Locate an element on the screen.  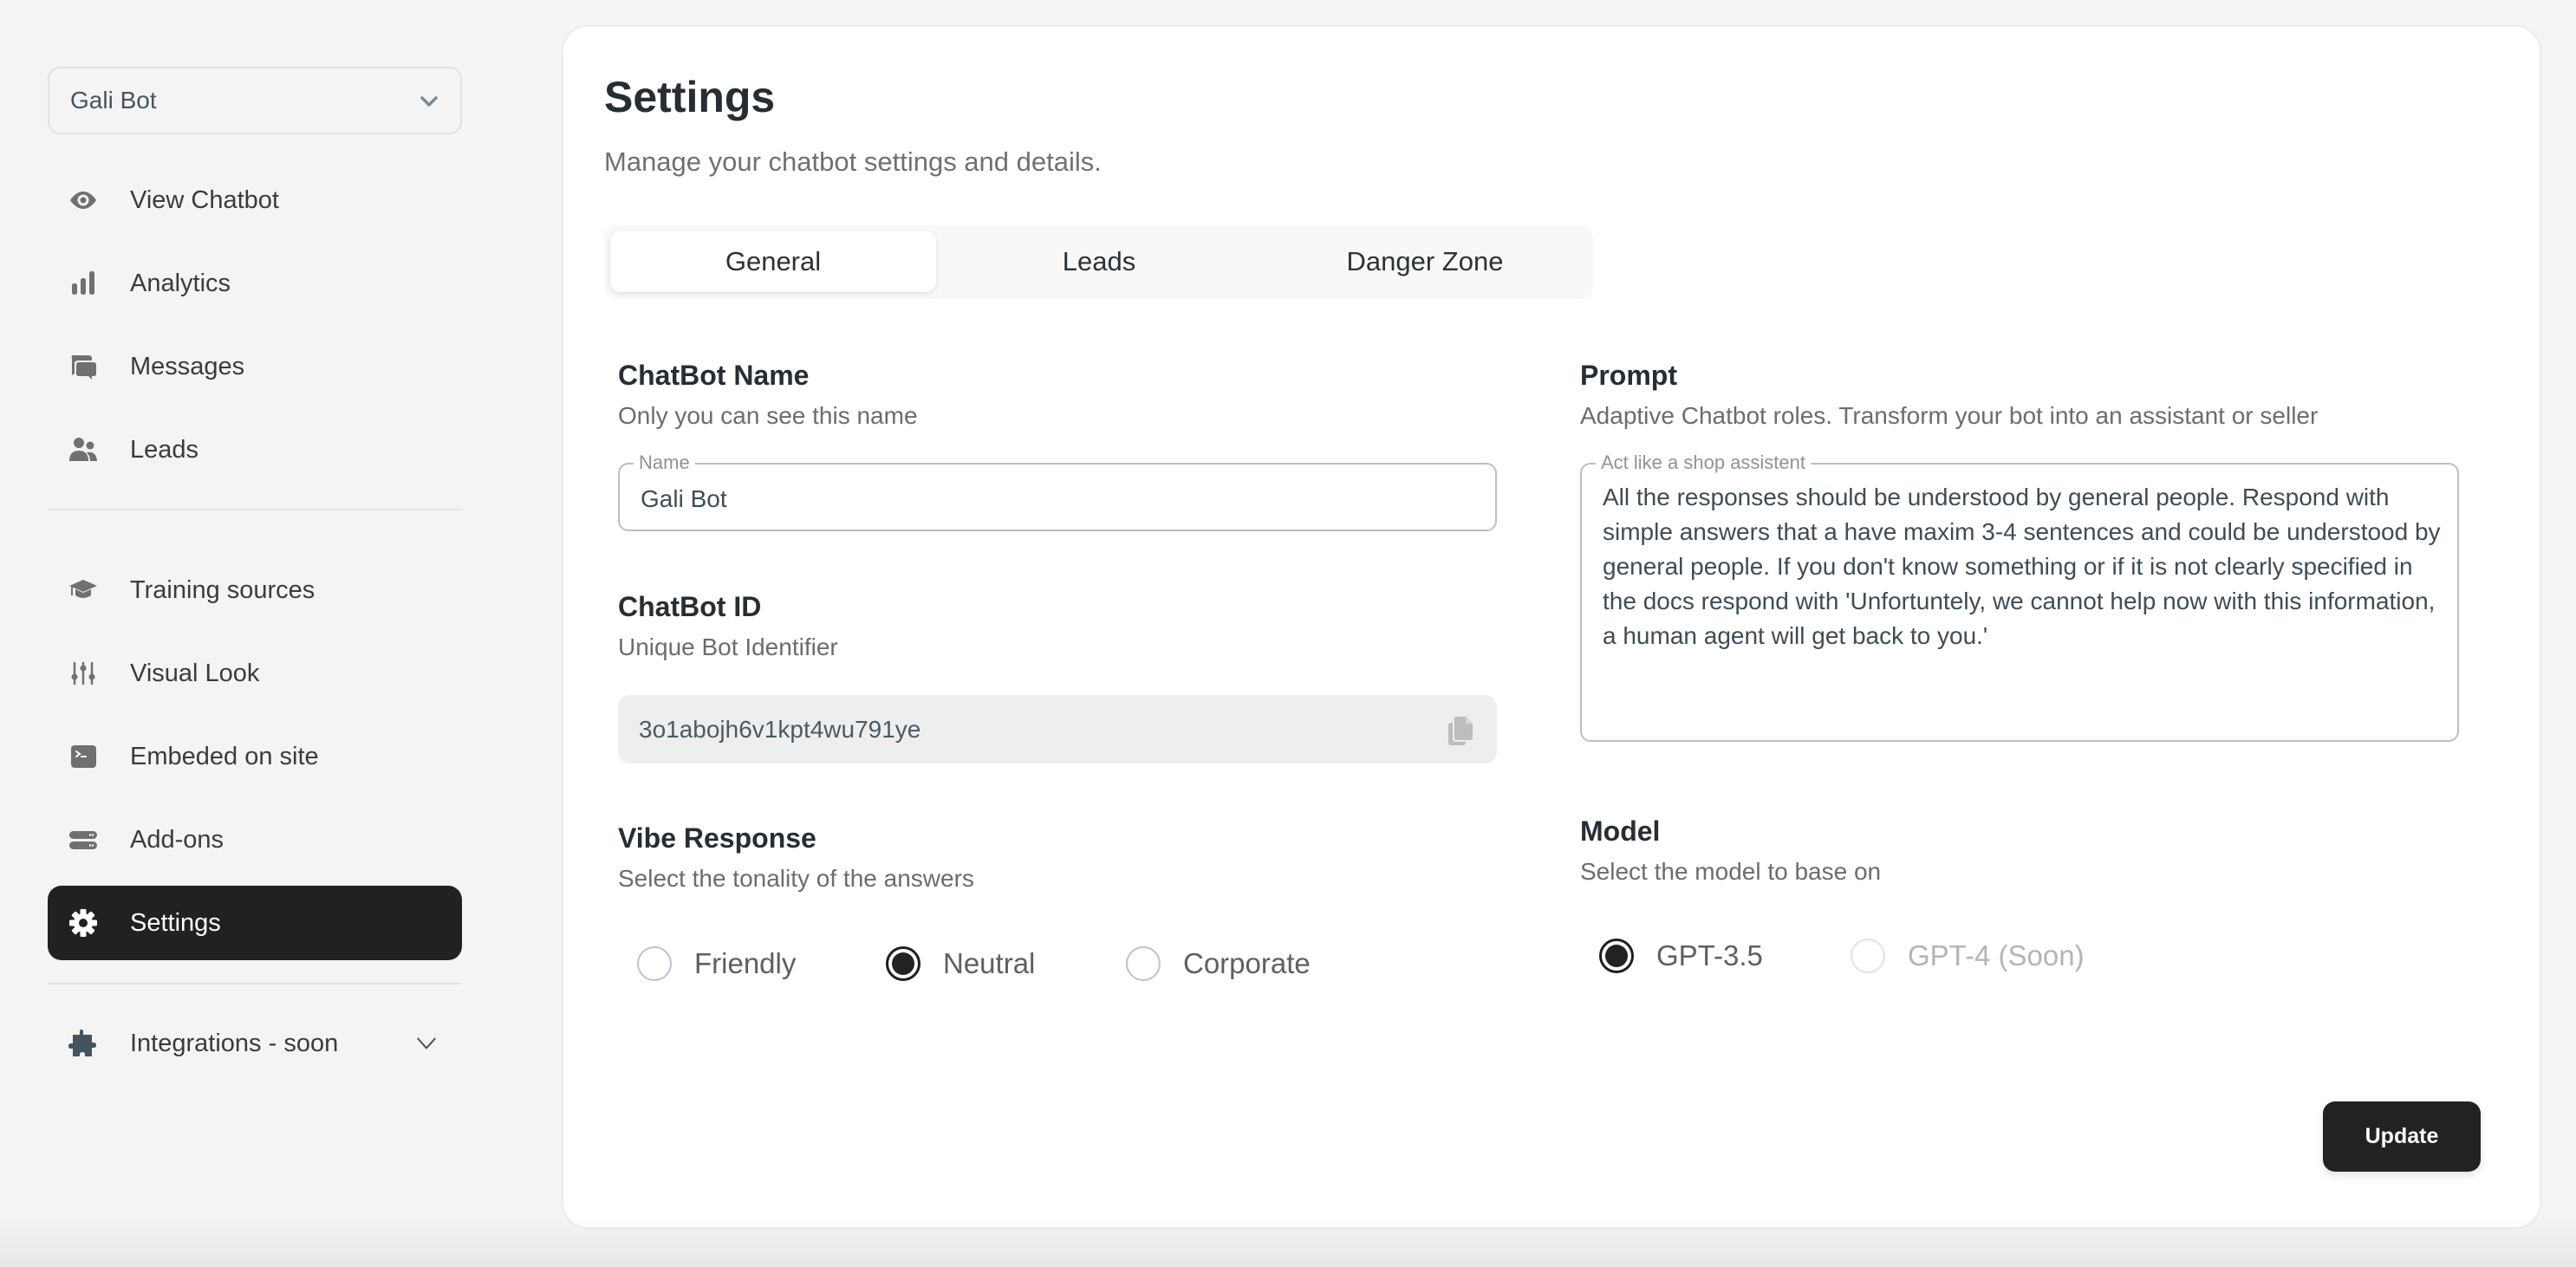
chatbot-id-description: Unique Bot Identifier is located at coordinates (728, 647).